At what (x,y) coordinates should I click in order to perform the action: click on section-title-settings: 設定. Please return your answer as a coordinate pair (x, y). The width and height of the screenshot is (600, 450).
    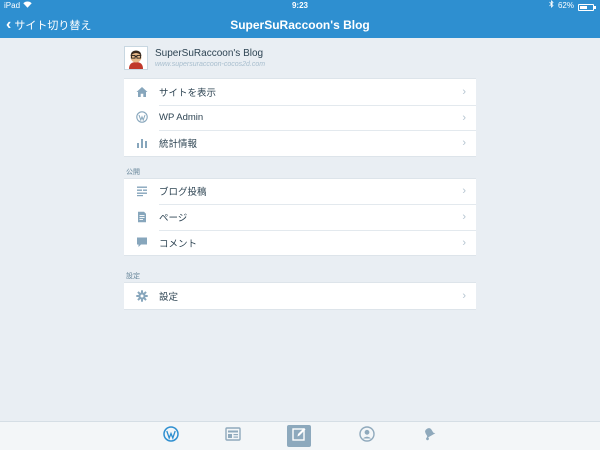
    Looking at the image, I should click on (133, 276).